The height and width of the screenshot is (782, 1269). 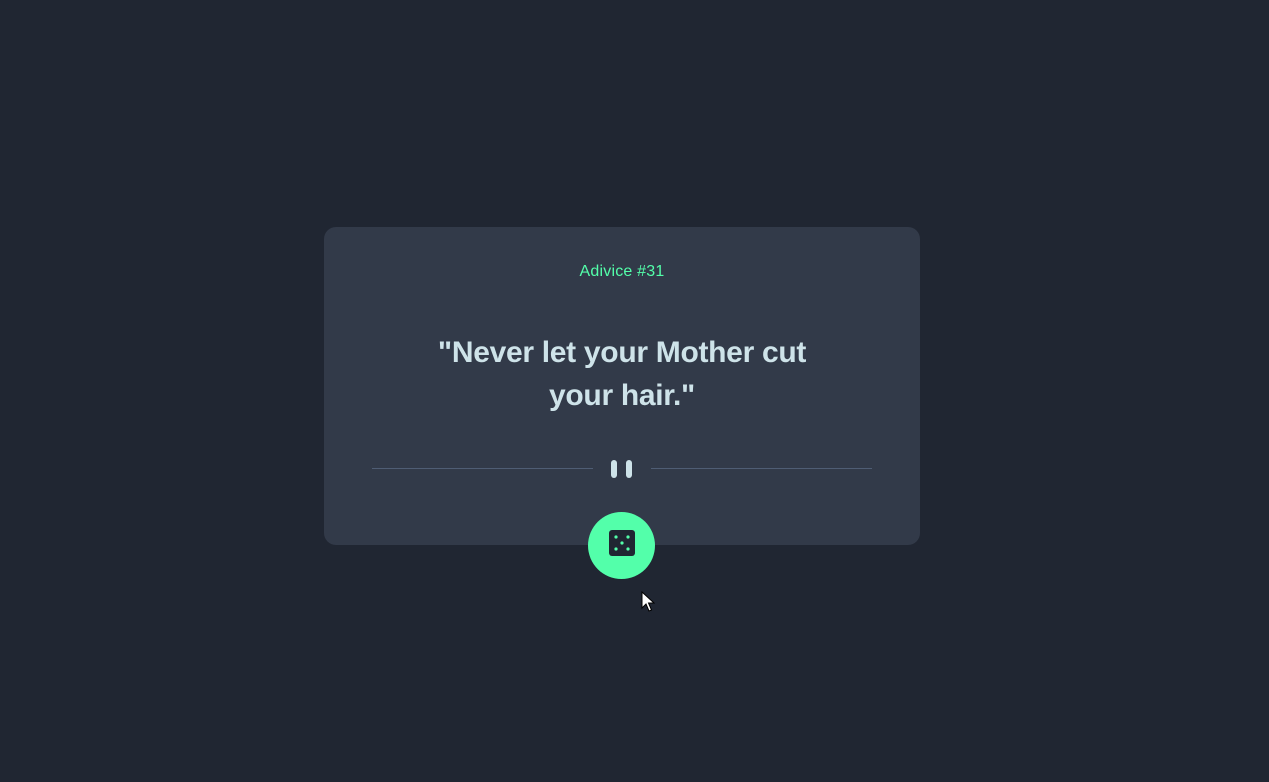 I want to click on pattern-divider, so click(x=622, y=469).